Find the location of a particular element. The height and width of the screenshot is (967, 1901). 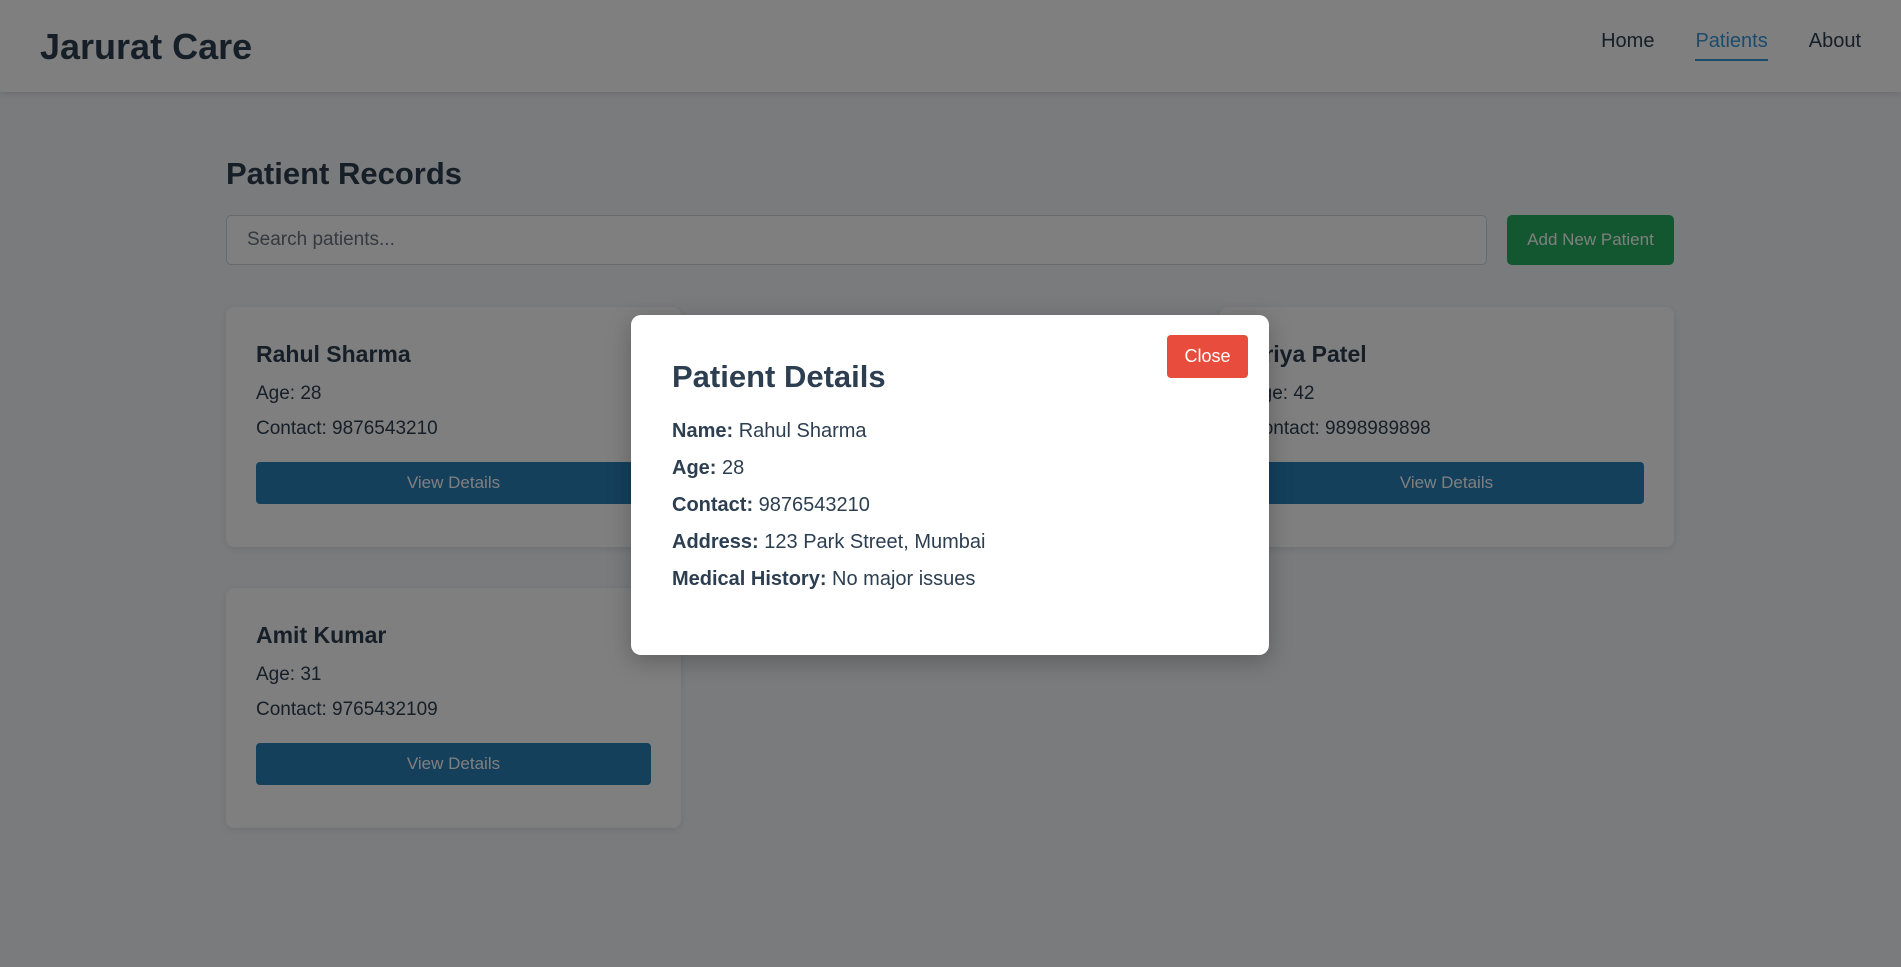

detail-row-age: Age: 28 is located at coordinates (950, 475).